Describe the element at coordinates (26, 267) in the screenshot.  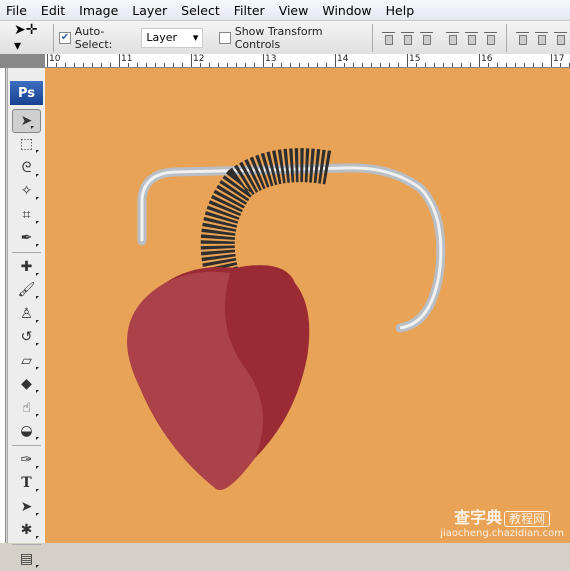
I see `spot-healing-tool-icon: ✚` at that location.